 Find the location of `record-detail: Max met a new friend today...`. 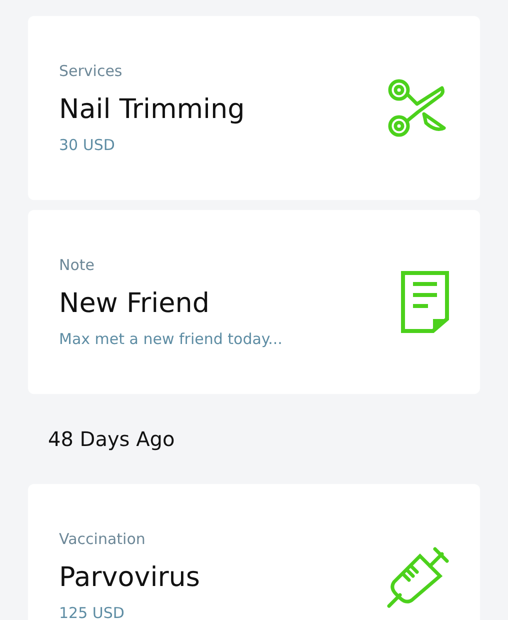

record-detail: Max met a new friend today... is located at coordinates (170, 339).